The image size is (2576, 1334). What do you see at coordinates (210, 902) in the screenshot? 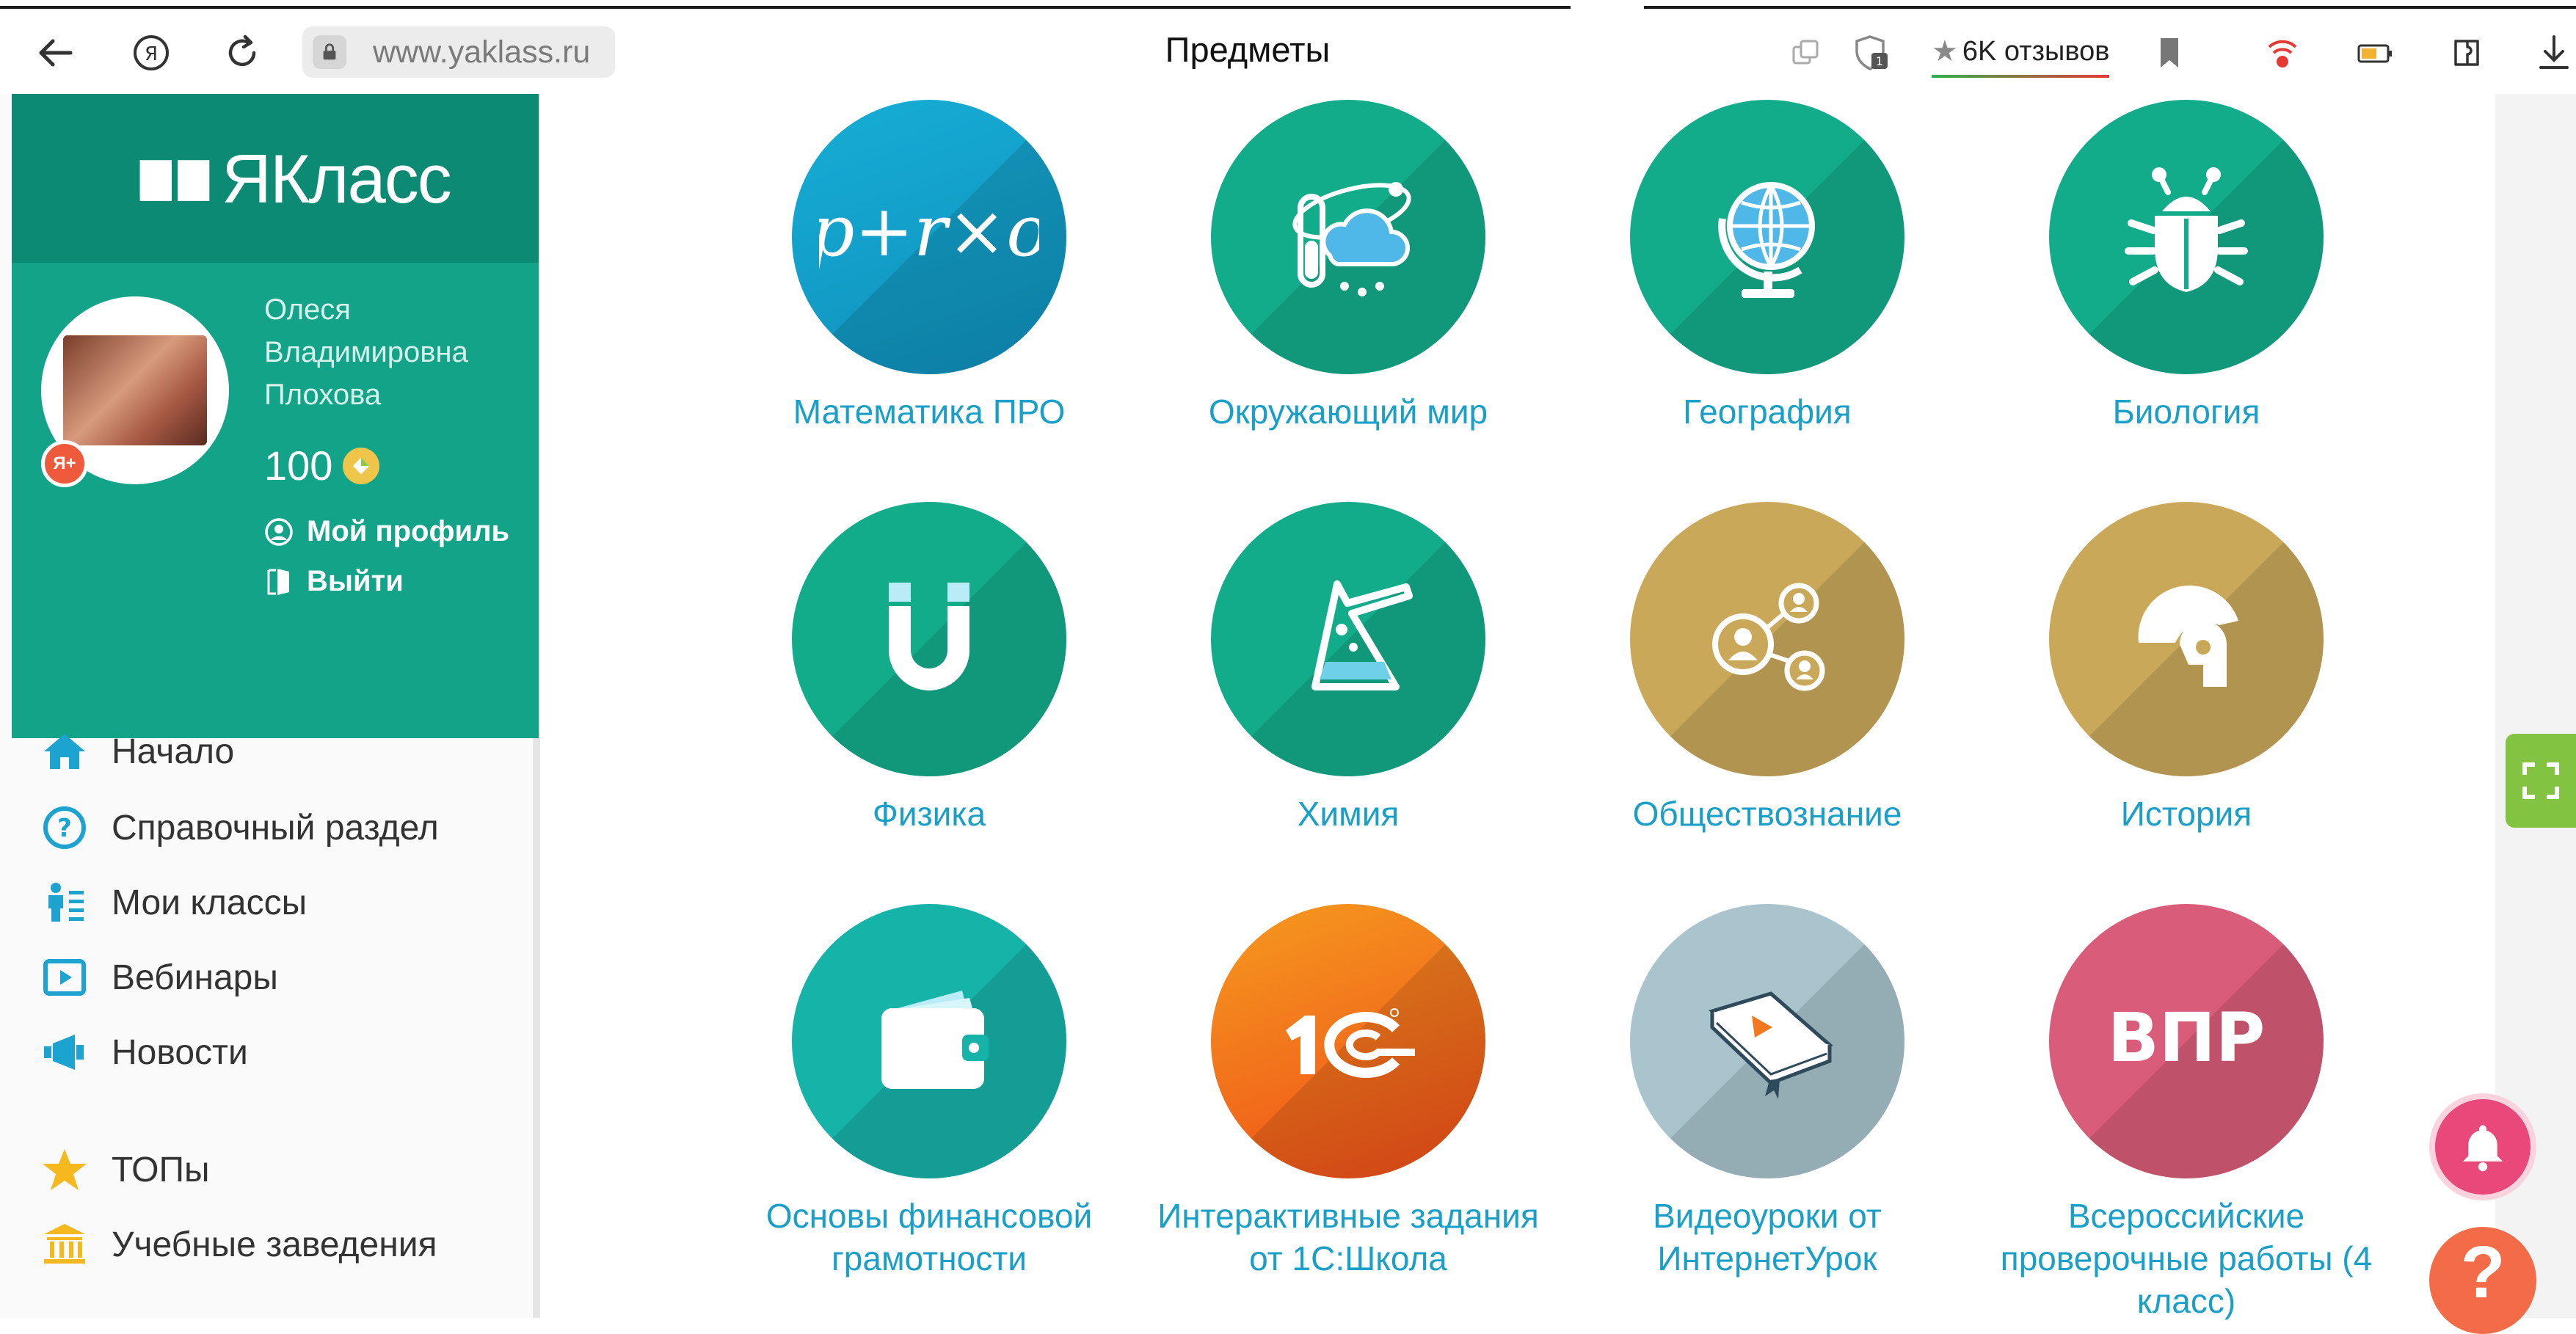
I see `nav-label: Мои классы` at bounding box center [210, 902].